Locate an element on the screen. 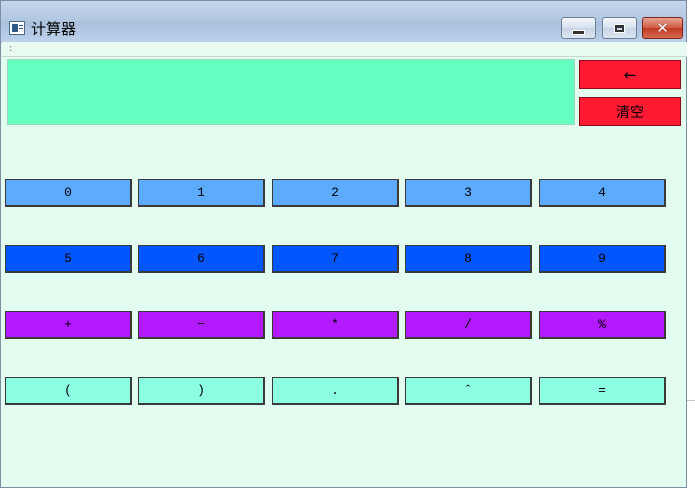 The height and width of the screenshot is (488, 695). calculator-app-icon is located at coordinates (17, 28).